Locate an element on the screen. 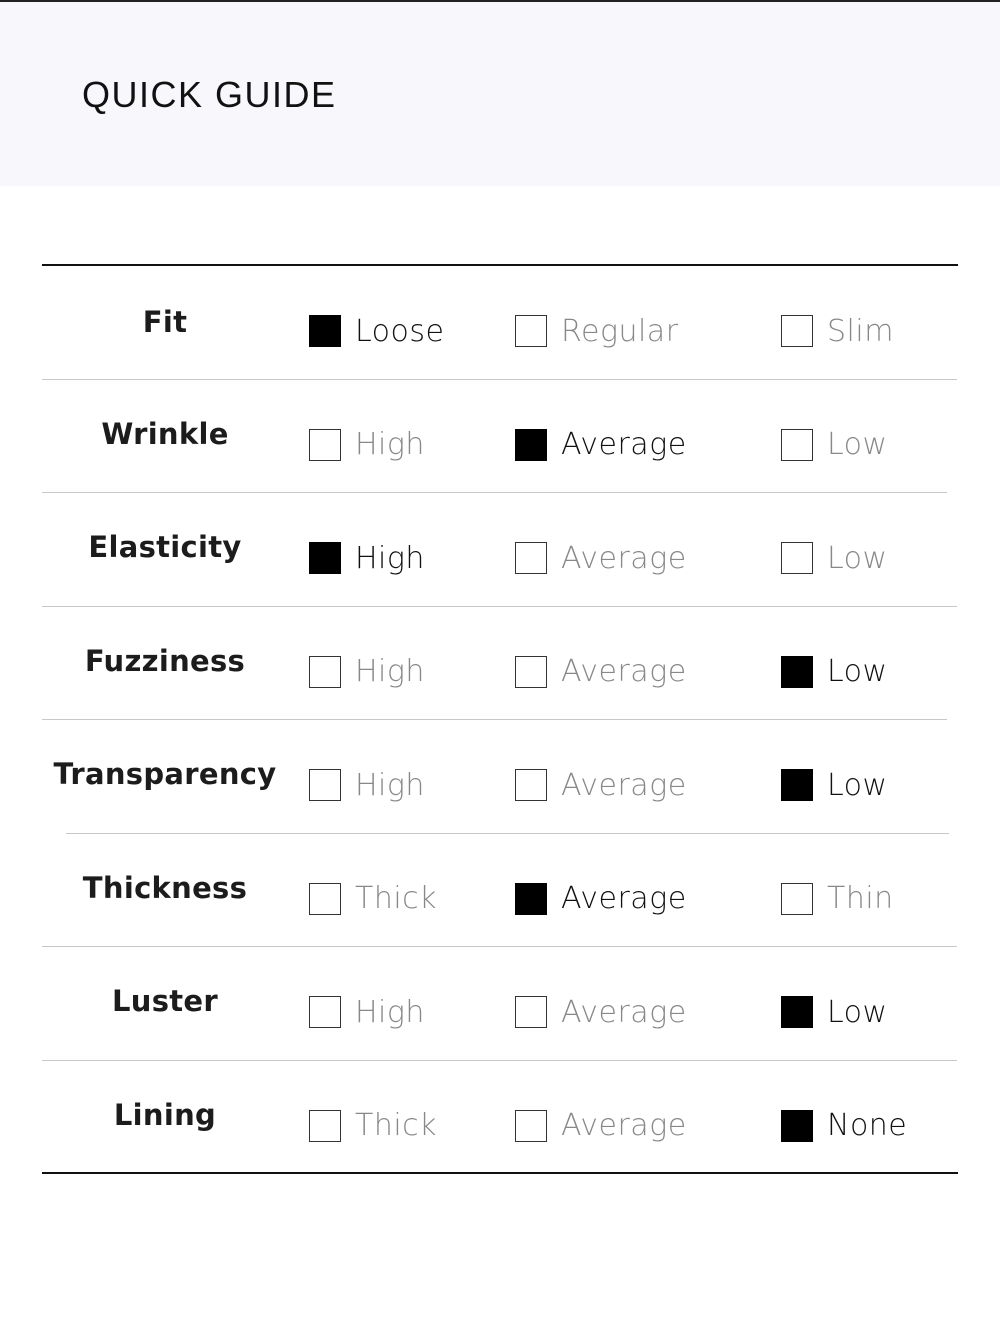 This screenshot has width=1000, height=1333. attribute-label: Transparency is located at coordinates (165, 774).